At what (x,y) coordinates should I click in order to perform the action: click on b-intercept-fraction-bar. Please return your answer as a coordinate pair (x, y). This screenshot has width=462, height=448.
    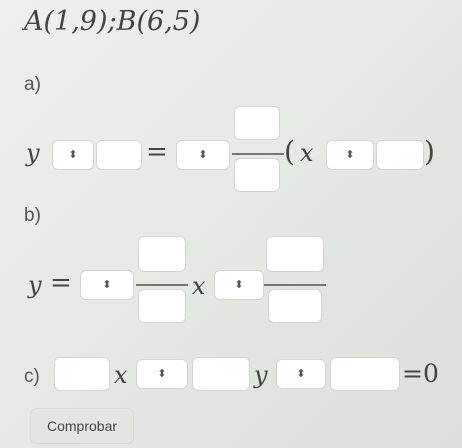
    Looking at the image, I should click on (295, 285).